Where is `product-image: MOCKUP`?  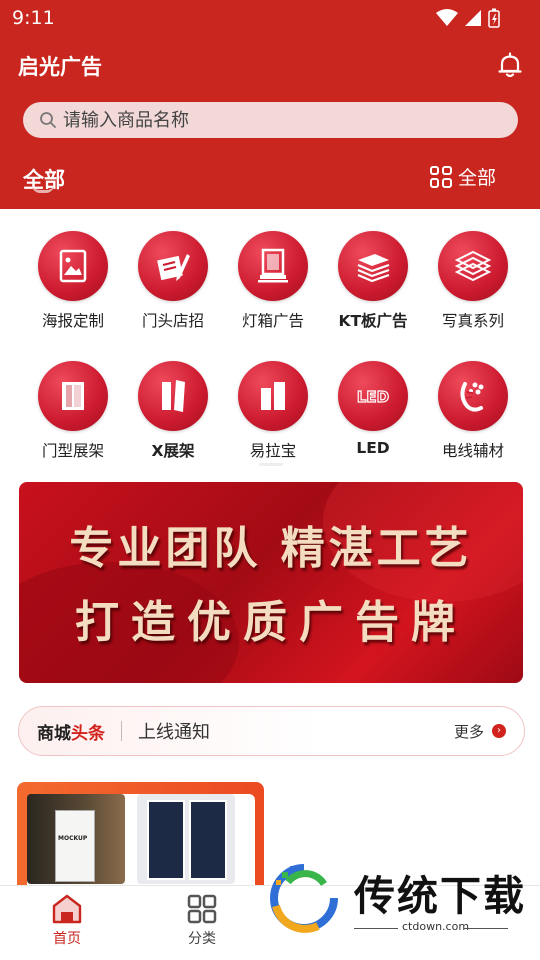 product-image: MOCKUP is located at coordinates (76, 839).